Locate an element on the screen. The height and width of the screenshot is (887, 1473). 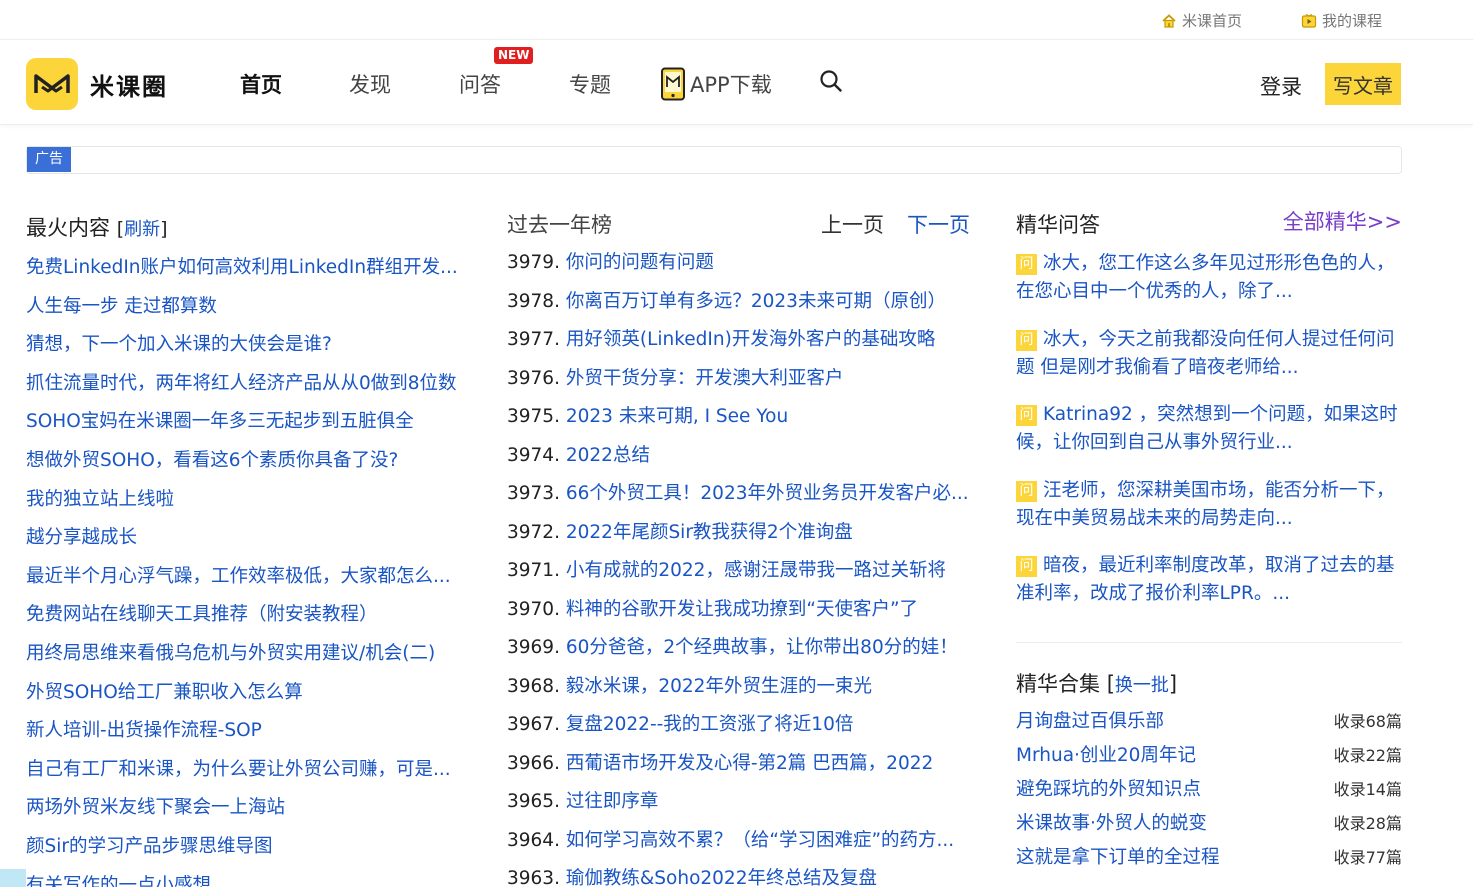
list-item: 3971. 小有成就的2022，感谢汪晟带我一路过关斩将 is located at coordinates (745, 571).